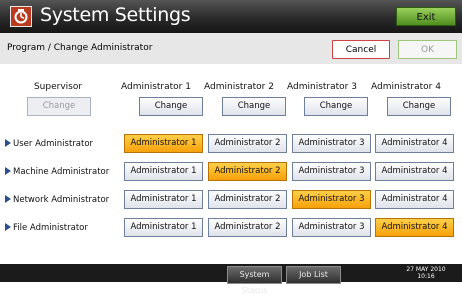 This screenshot has width=462, height=299. I want to click on change-administrator-4-button: Change, so click(419, 106).